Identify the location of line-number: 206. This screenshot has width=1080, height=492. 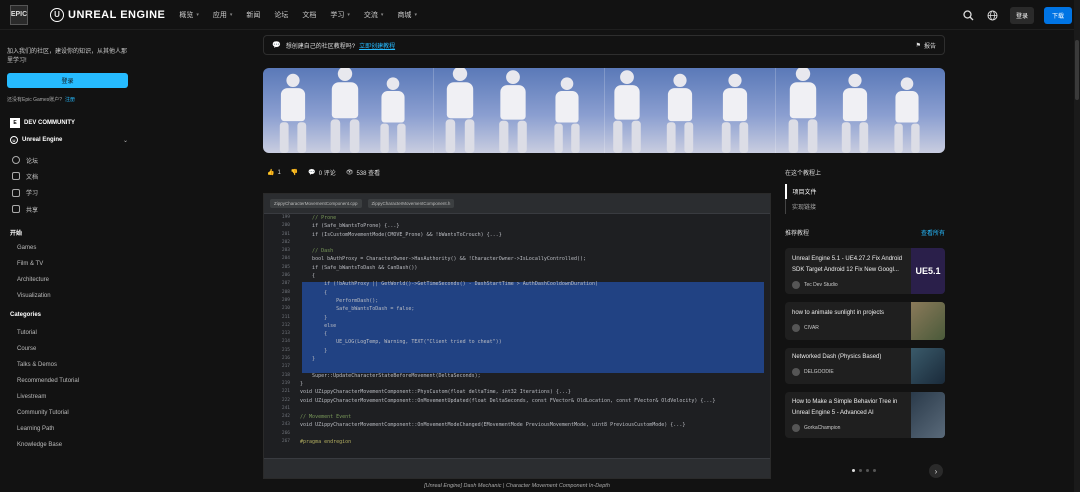
(285, 276).